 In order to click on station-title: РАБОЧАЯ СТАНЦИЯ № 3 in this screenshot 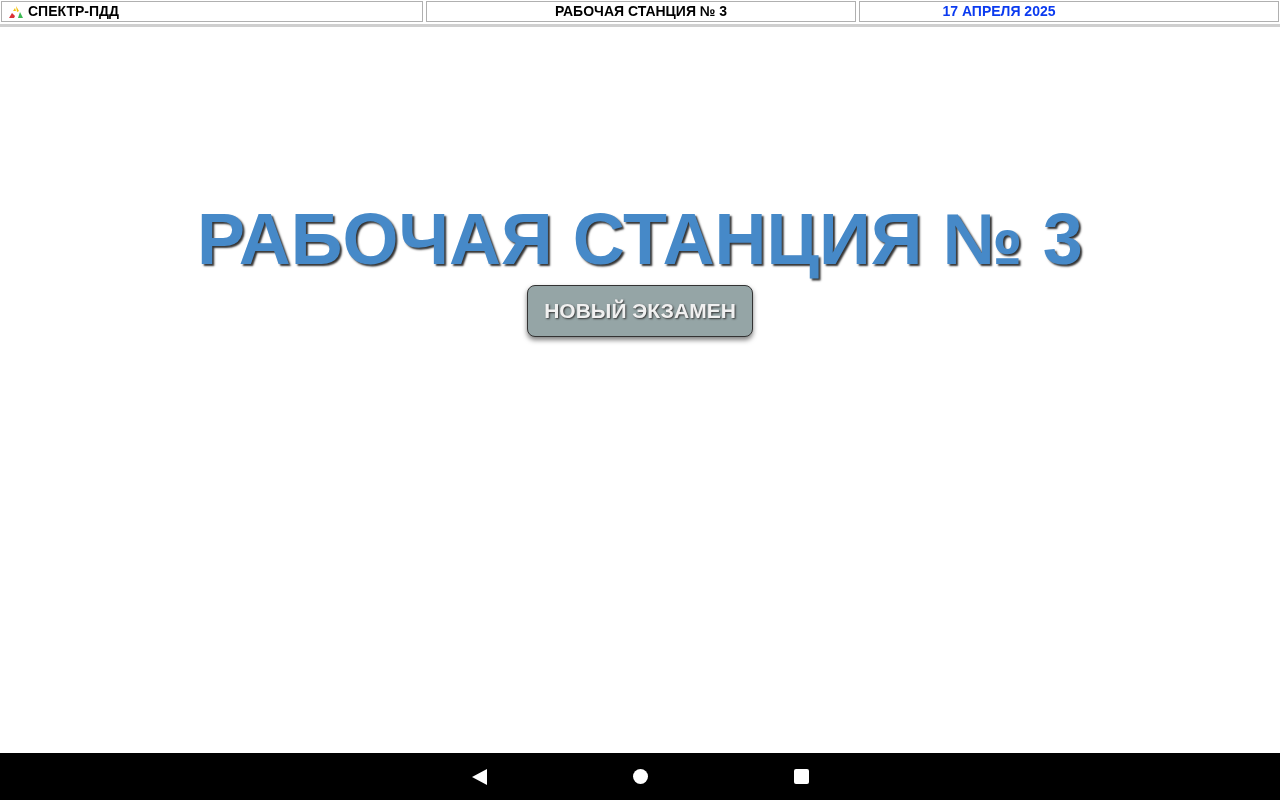, I will do `click(640, 239)`.